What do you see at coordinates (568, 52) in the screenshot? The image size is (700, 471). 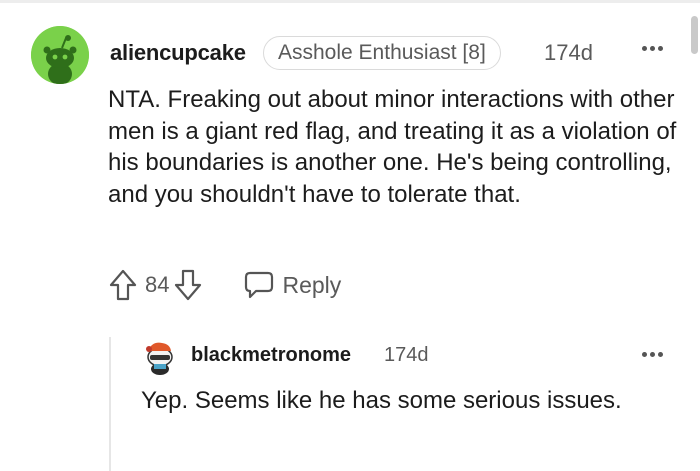 I see `comment-age: 174d` at bounding box center [568, 52].